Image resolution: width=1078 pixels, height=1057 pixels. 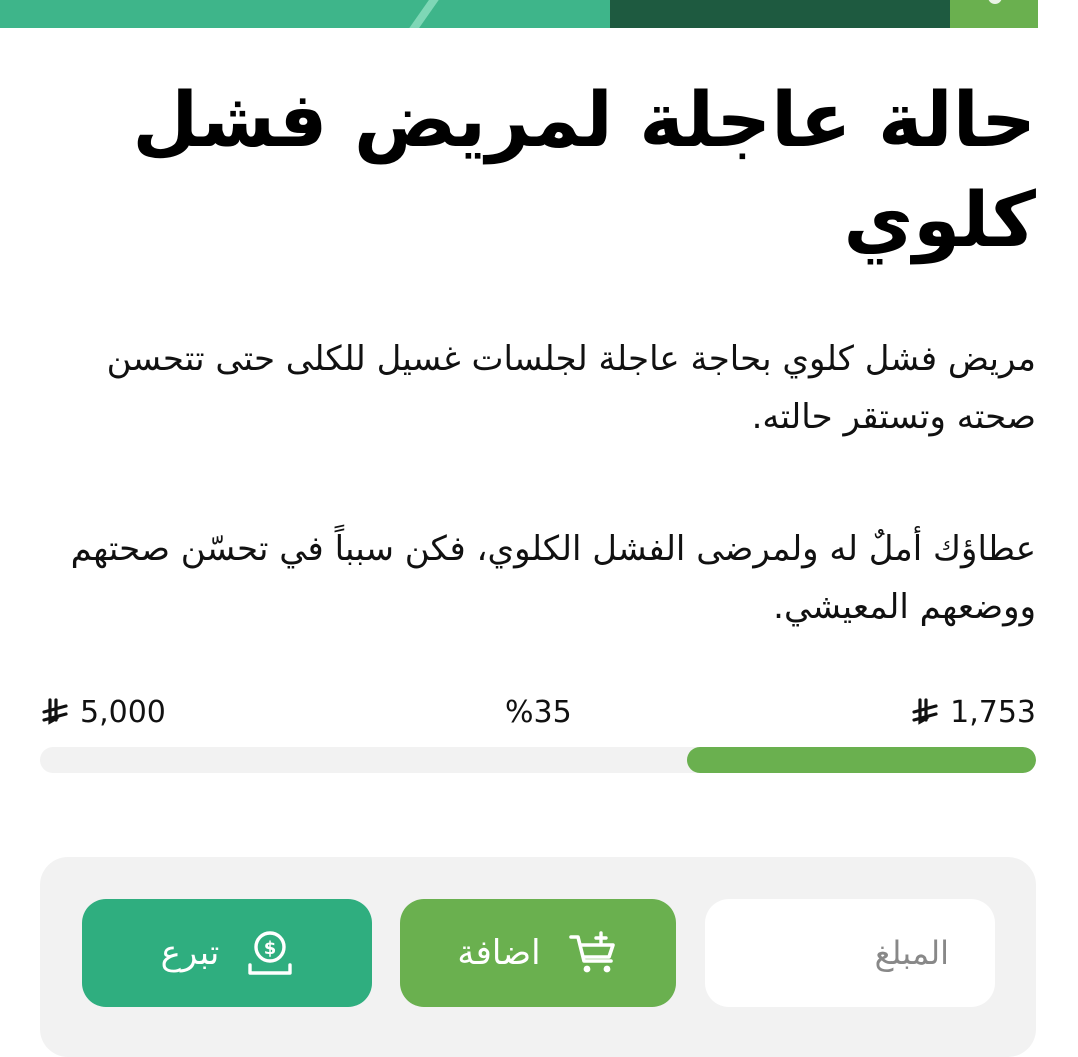 I want to click on add-to-cart-button: اضافة, so click(x=538, y=953).